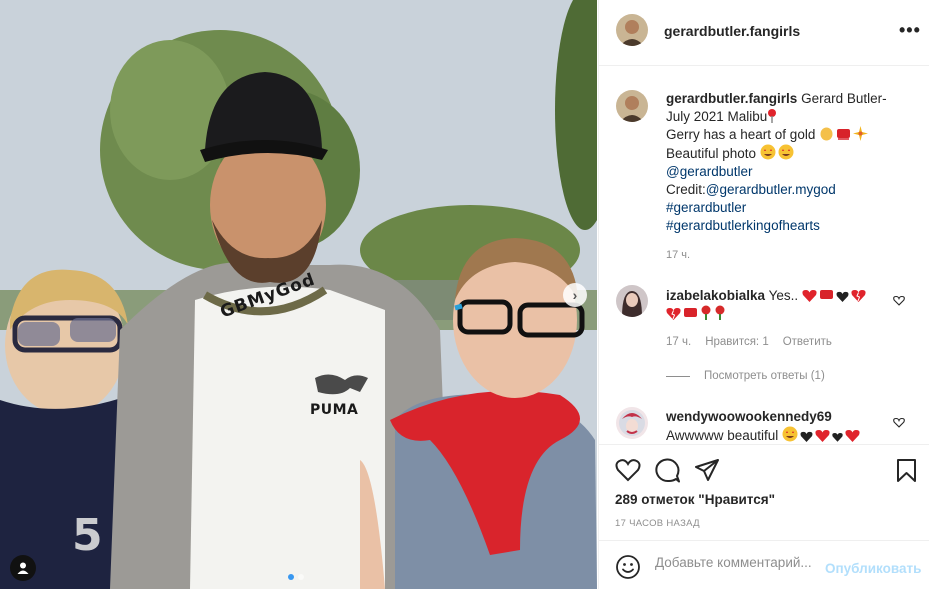  I want to click on tagged-users-button, so click(23, 568).